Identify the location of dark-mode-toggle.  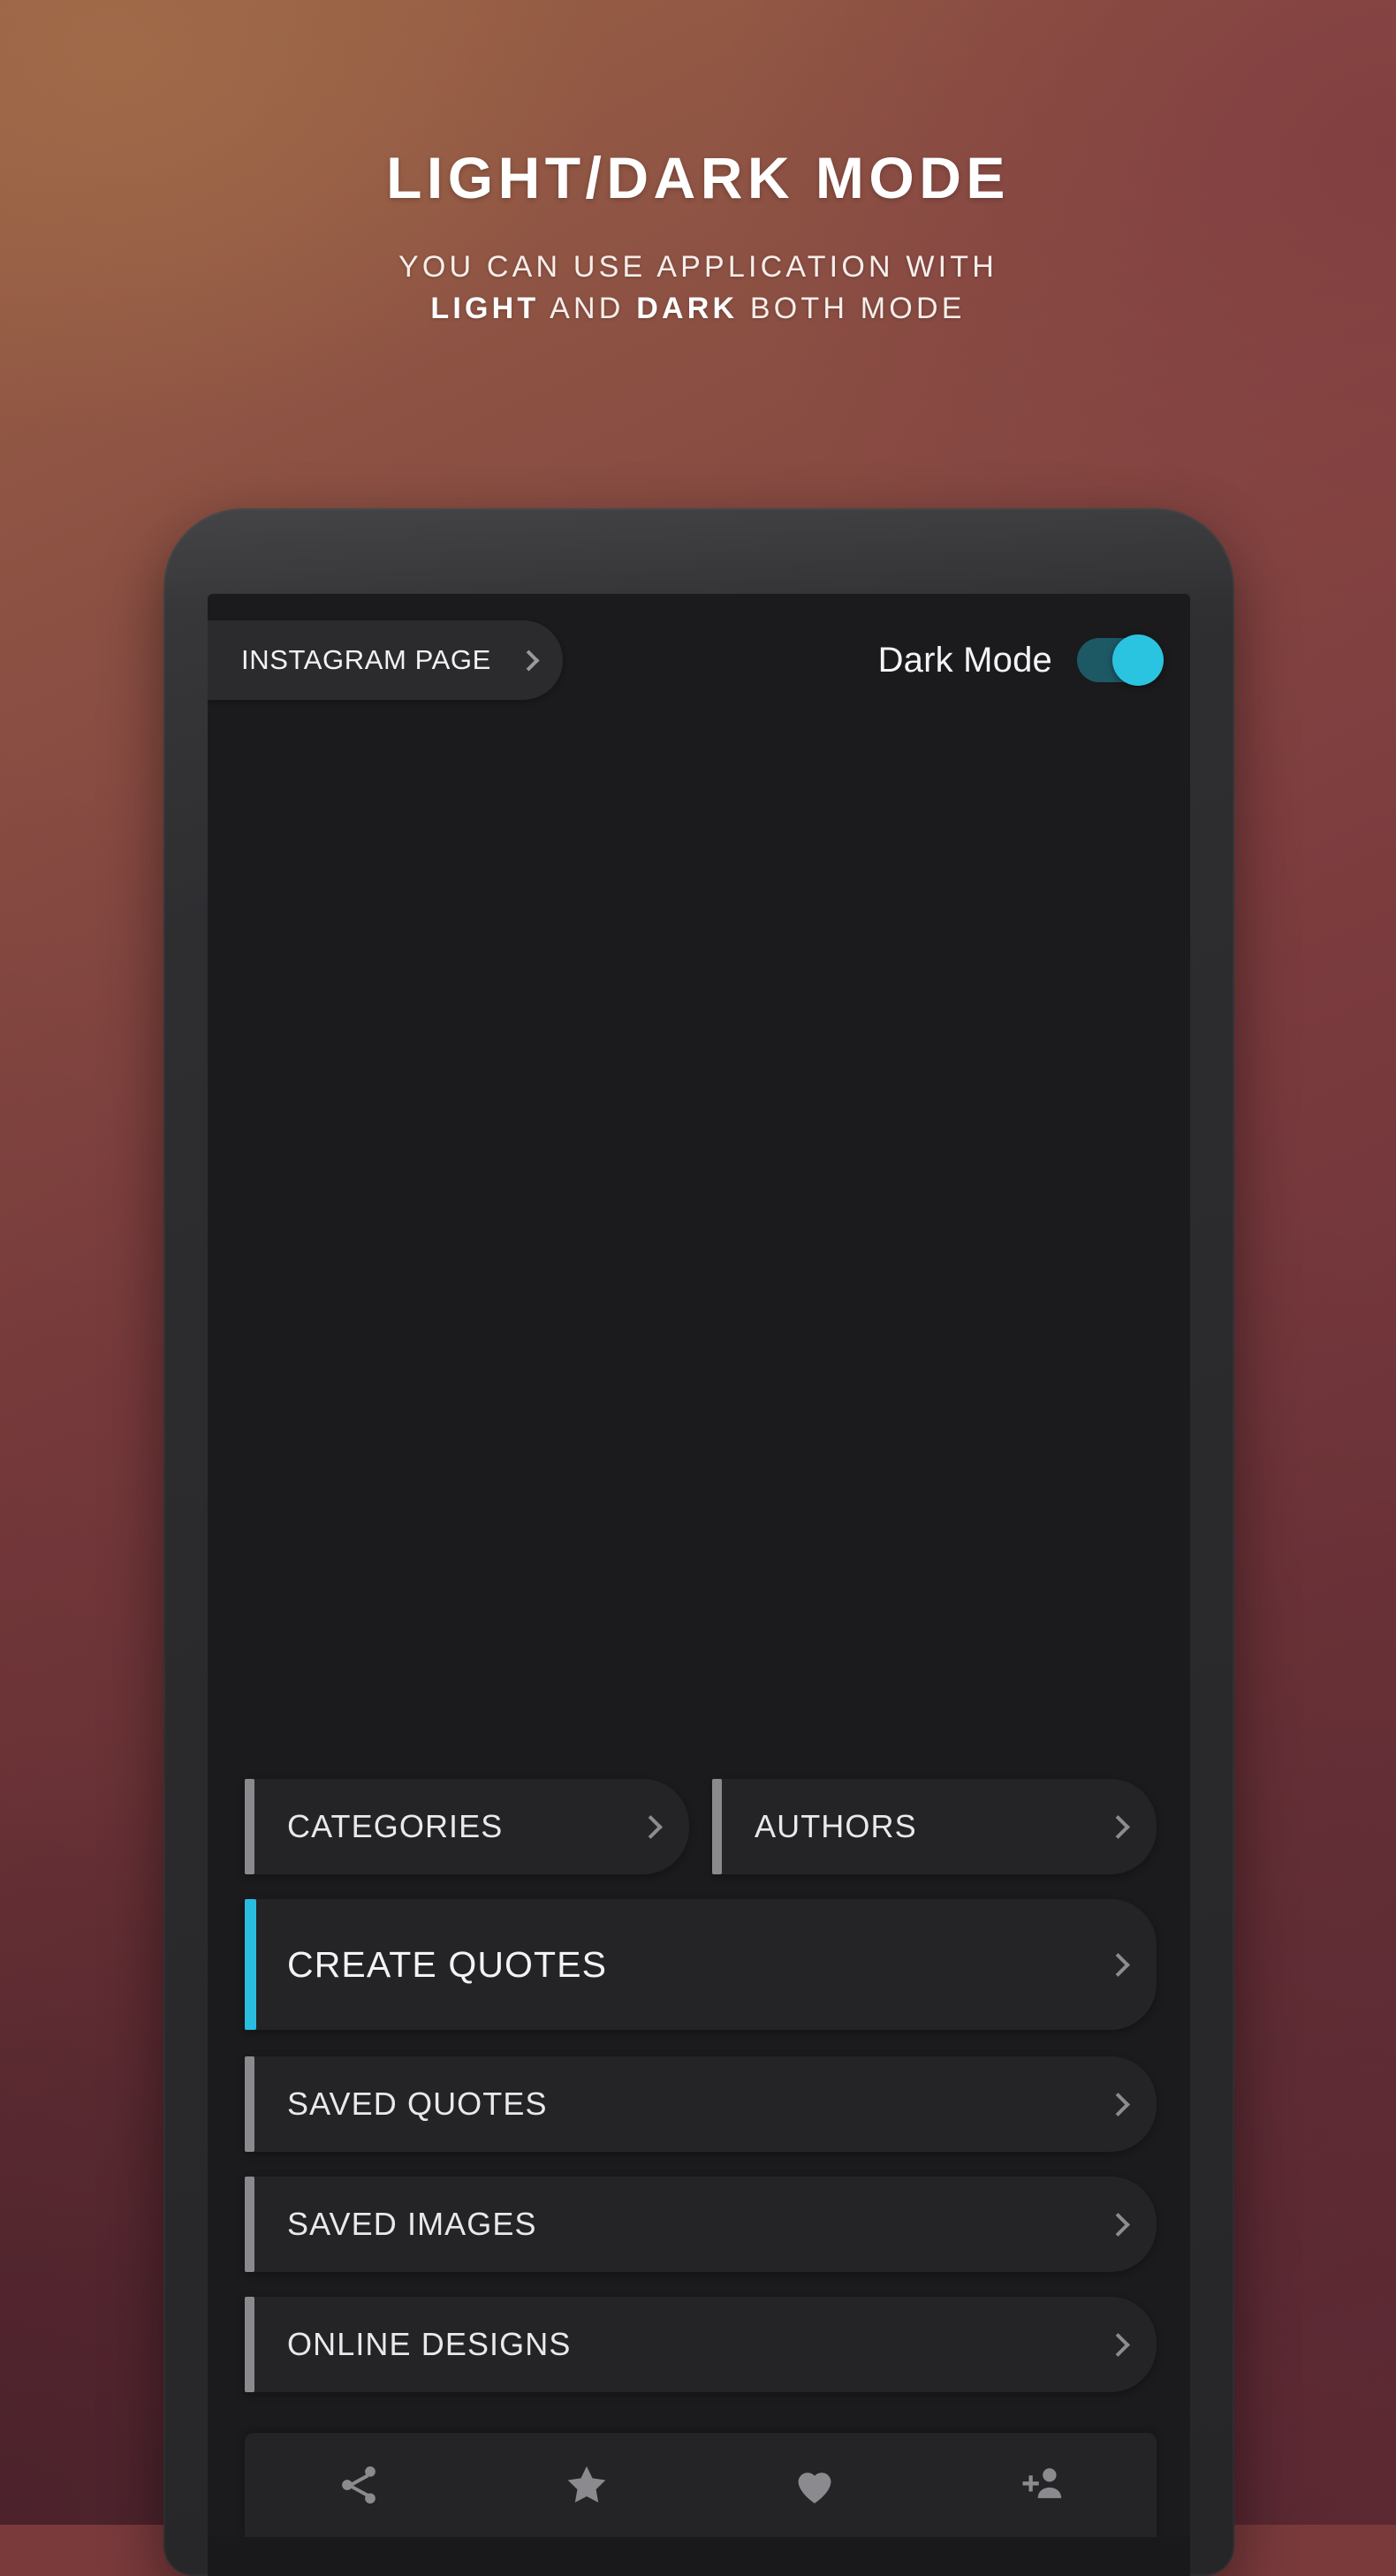
(1120, 661).